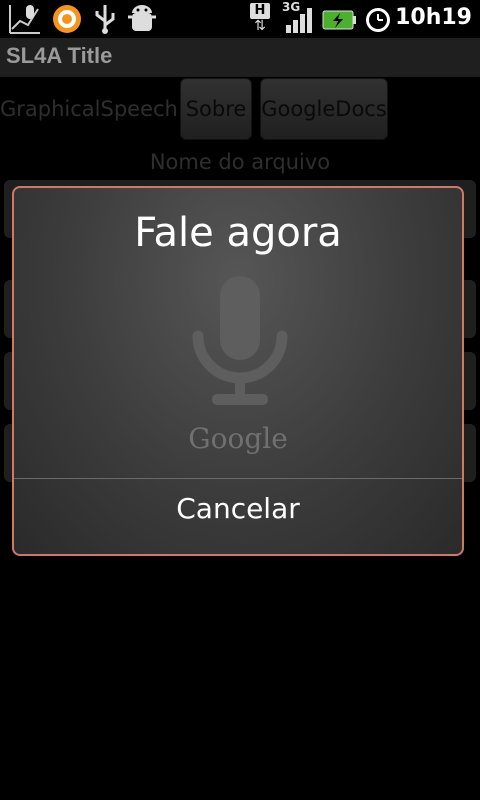 The height and width of the screenshot is (800, 480). I want to click on usb-icon, so click(105, 19).